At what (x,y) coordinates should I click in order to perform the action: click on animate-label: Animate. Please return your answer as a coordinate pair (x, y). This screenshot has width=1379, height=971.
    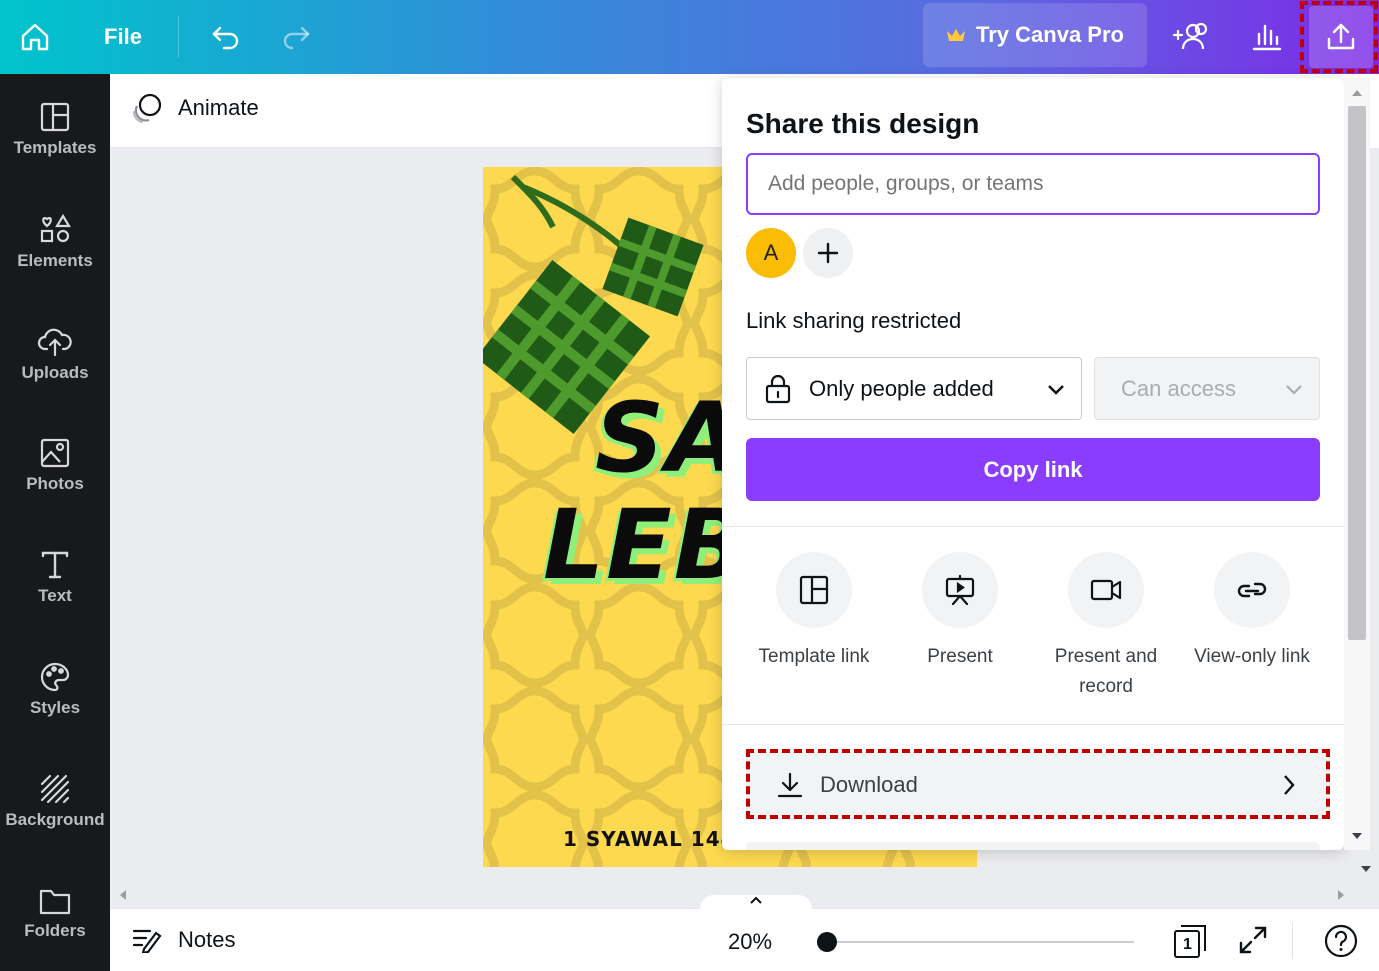
    Looking at the image, I should click on (218, 107).